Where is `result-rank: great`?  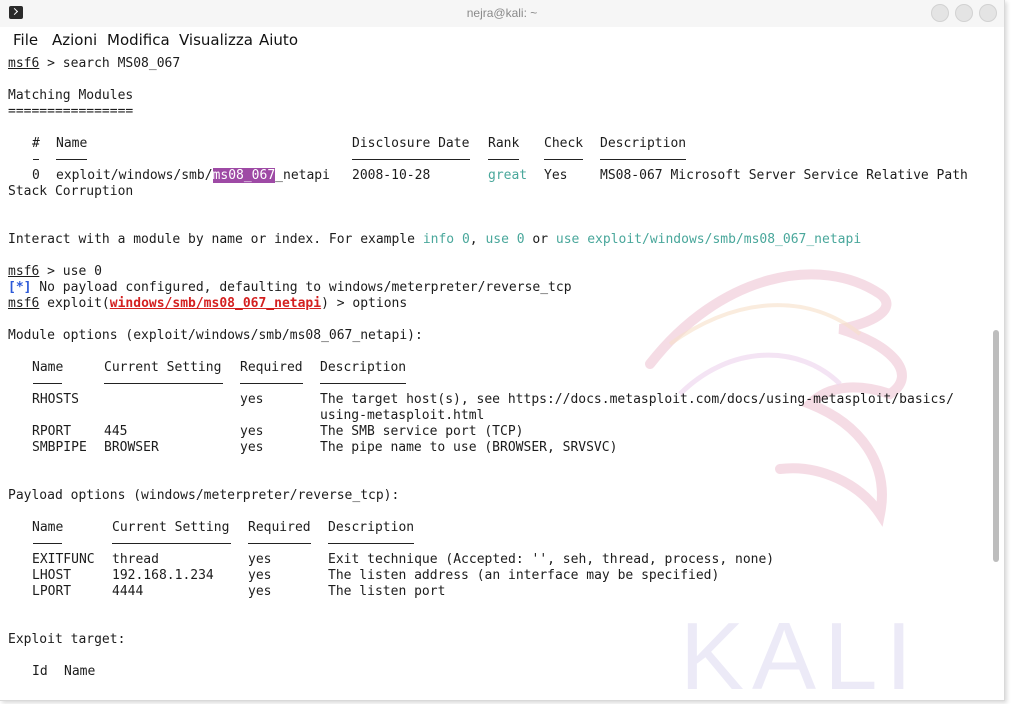
result-rank: great is located at coordinates (508, 175).